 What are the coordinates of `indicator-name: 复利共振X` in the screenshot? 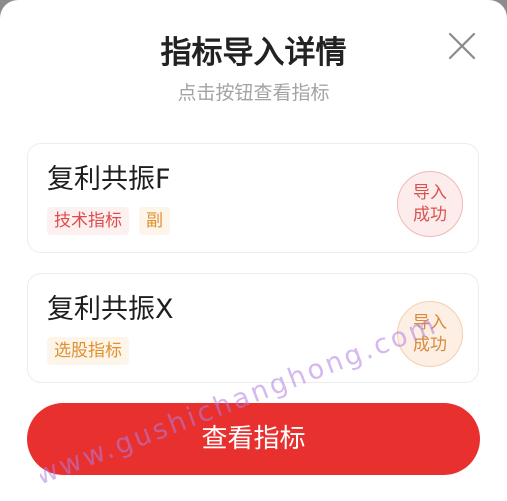 It's located at (110, 309).